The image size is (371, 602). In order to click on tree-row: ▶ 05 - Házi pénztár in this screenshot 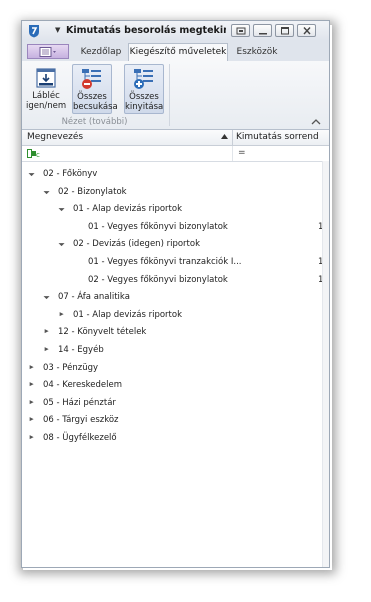, I will do `click(175, 406)`.